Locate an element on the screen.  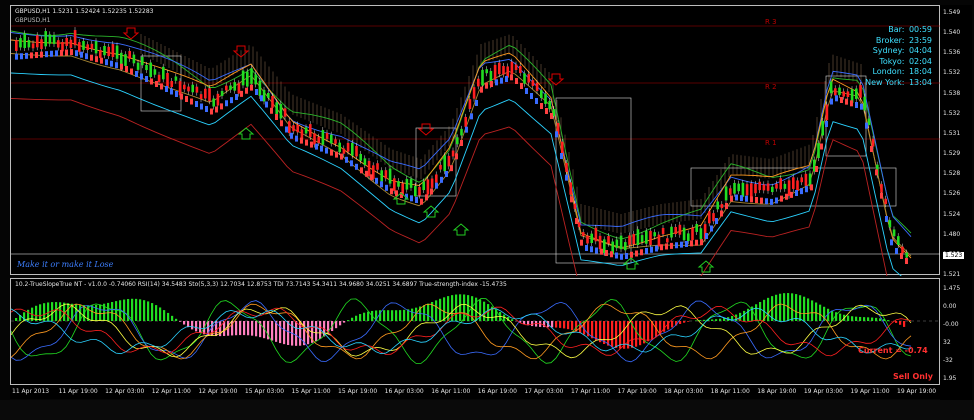
time-tick: 19 Apr 19:00 is located at coordinates (917, 391).